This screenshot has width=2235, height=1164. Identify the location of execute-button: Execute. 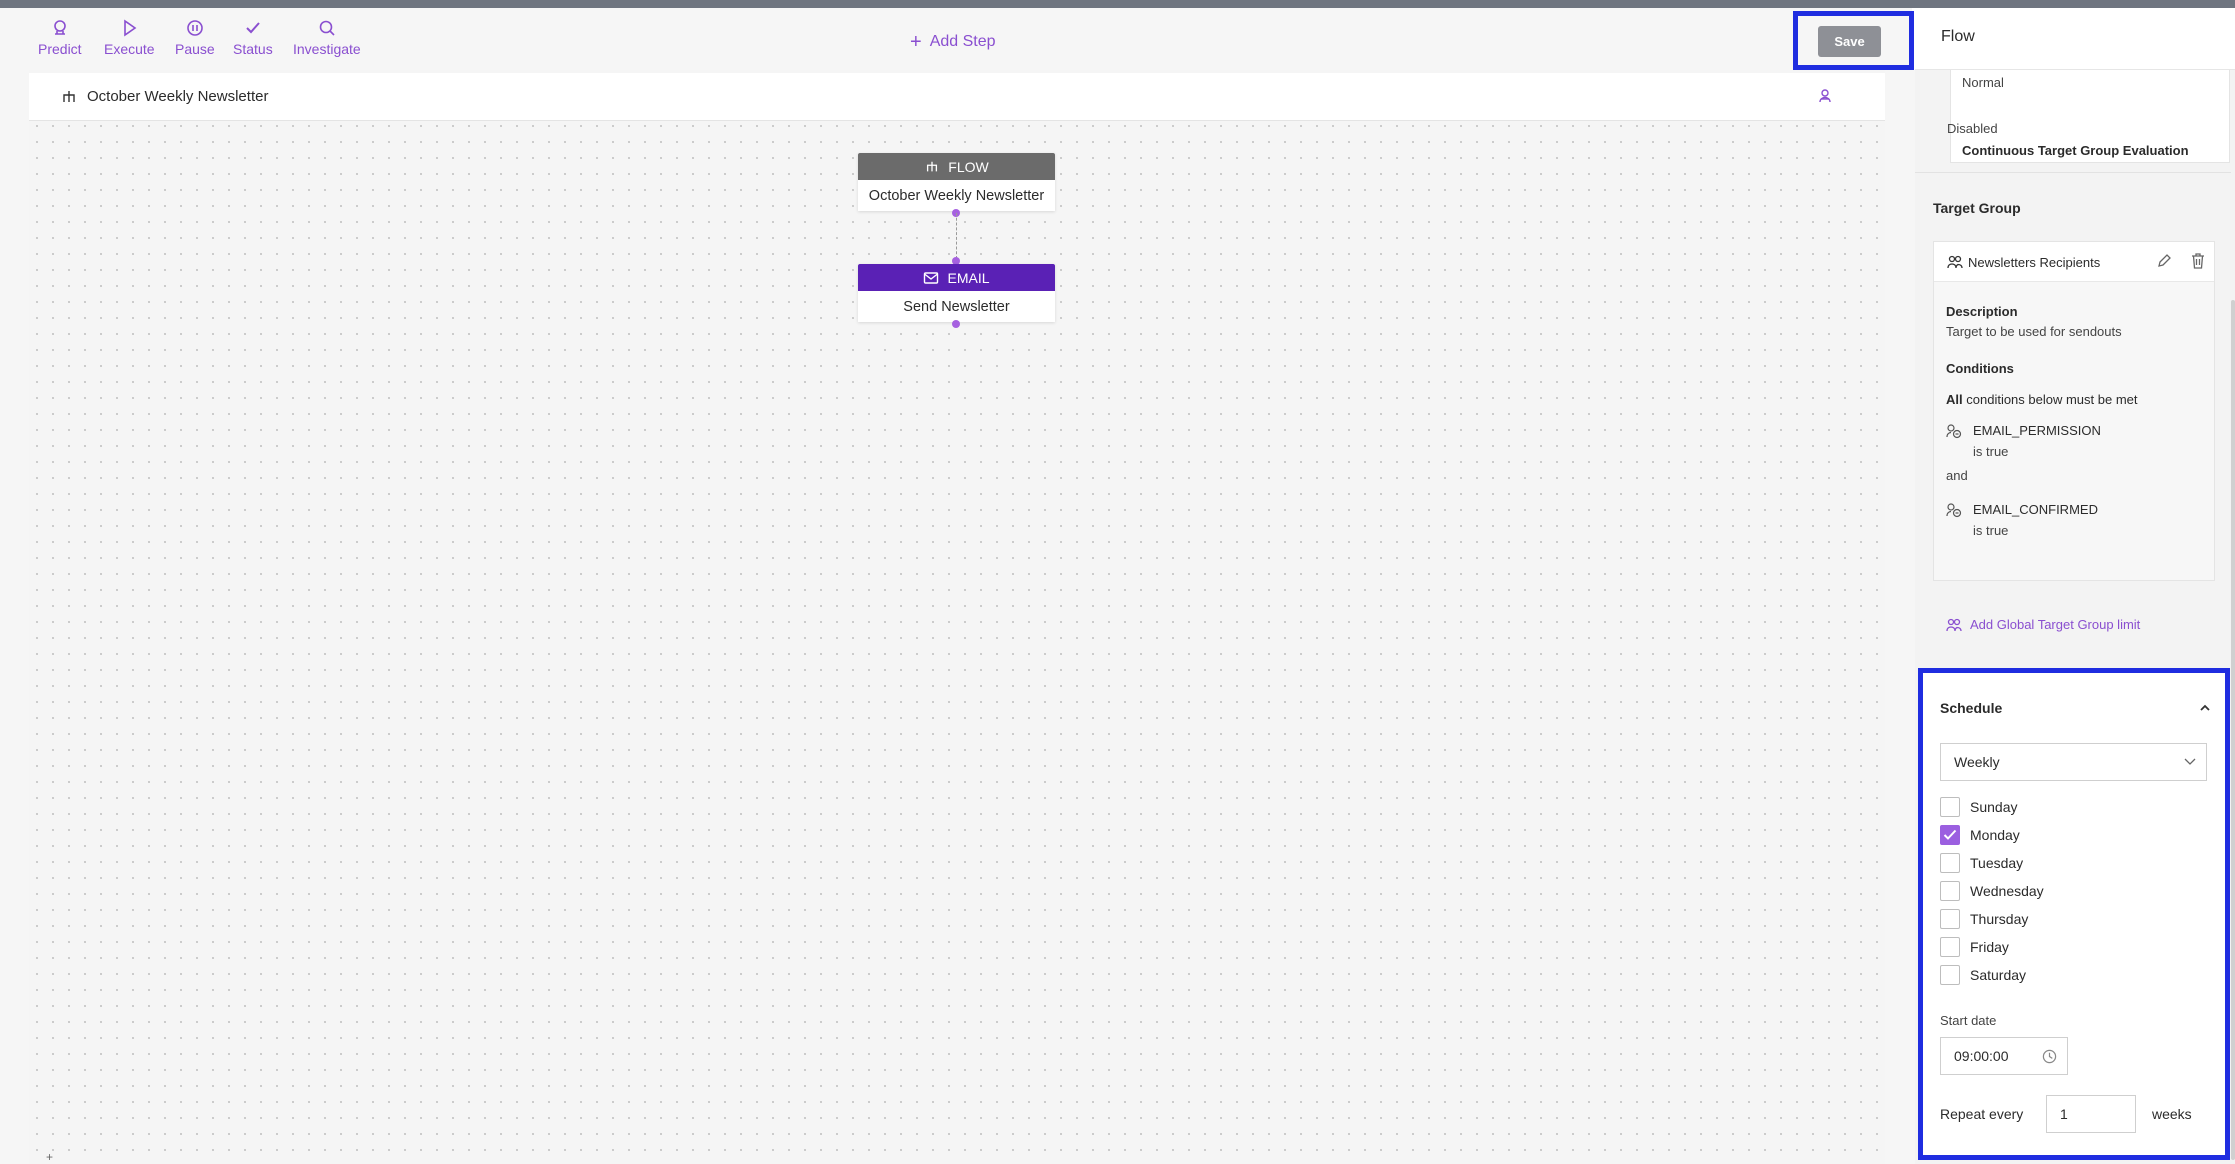
(129, 37).